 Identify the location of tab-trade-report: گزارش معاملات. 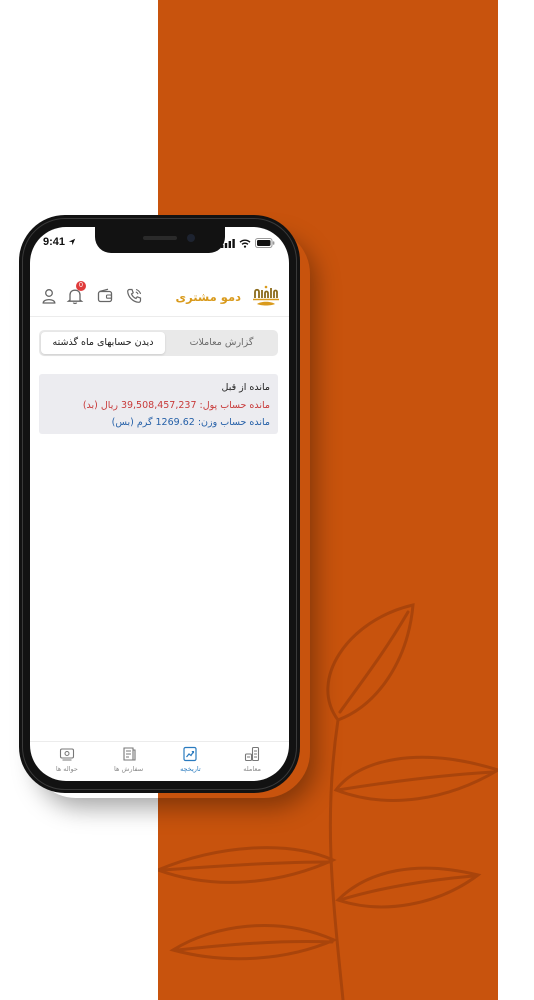
(221, 343).